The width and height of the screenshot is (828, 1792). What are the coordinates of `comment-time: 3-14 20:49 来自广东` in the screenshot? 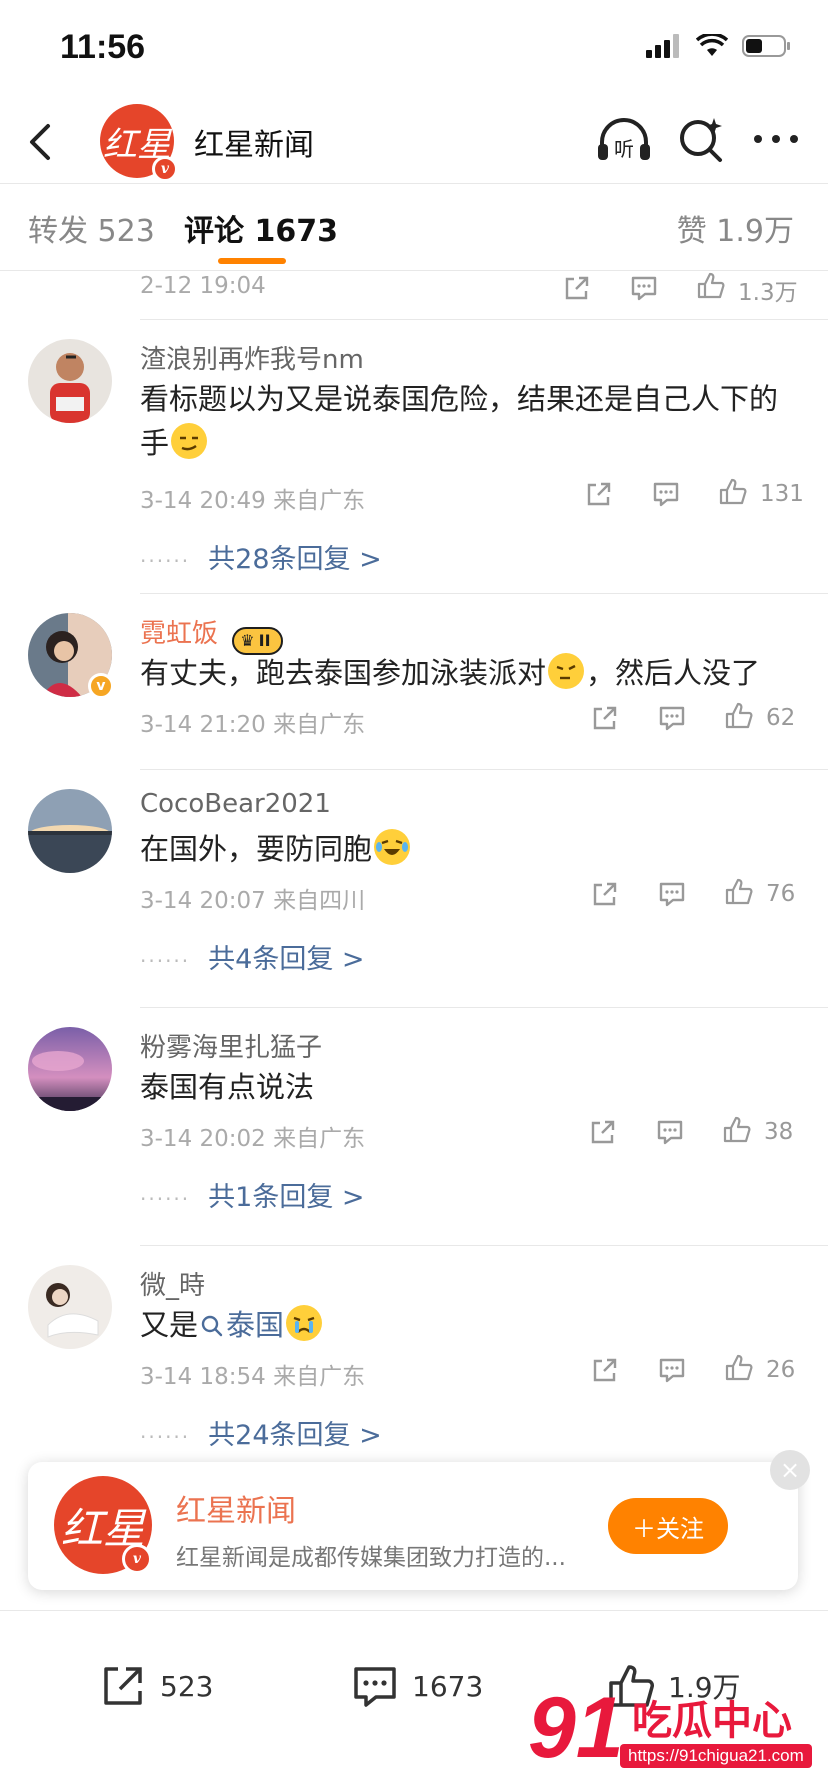 It's located at (253, 501).